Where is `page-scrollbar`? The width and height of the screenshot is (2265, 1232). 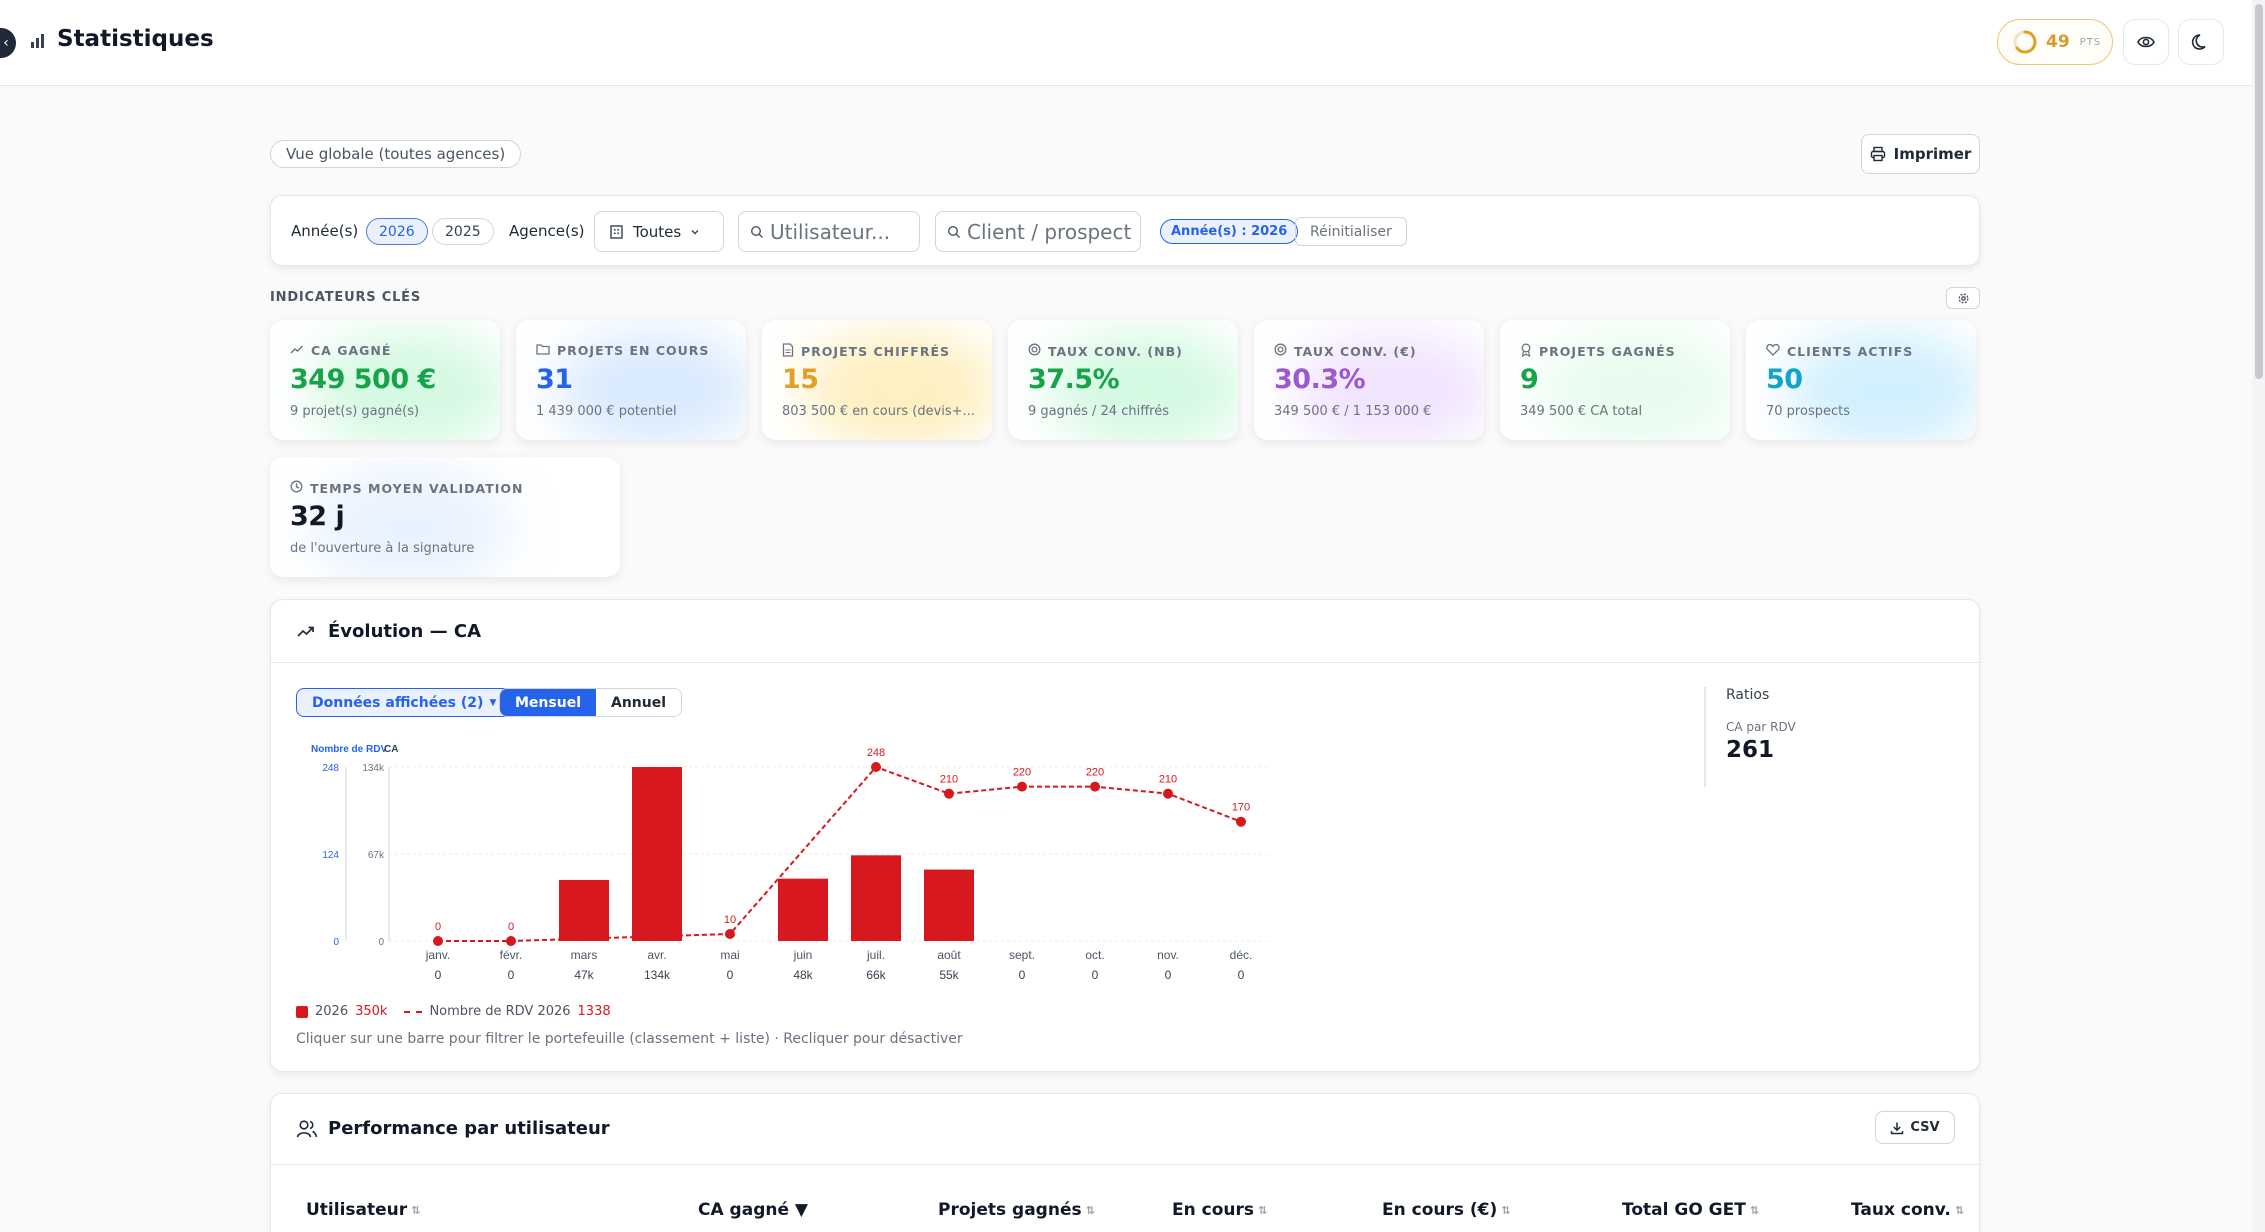 page-scrollbar is located at coordinates (2258, 616).